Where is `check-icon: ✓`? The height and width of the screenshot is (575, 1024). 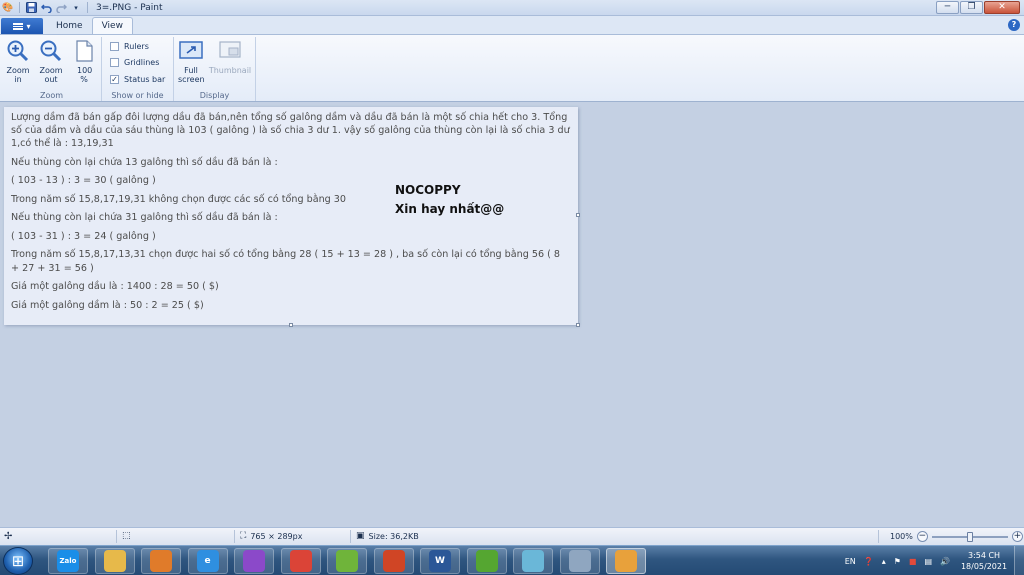 check-icon: ✓ is located at coordinates (114, 79).